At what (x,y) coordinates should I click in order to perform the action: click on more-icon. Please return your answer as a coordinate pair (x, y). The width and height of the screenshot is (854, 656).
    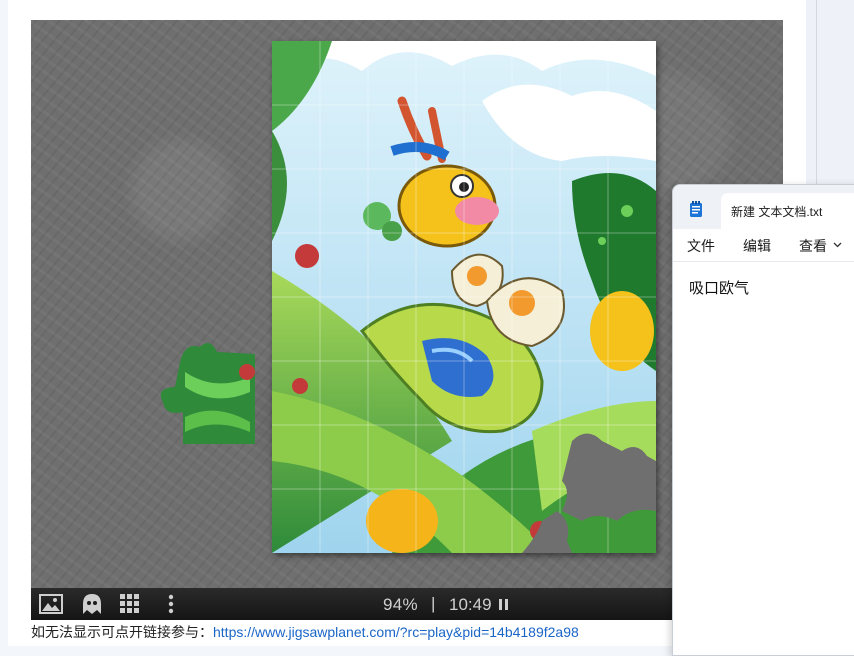
    Looking at the image, I should click on (171, 604).